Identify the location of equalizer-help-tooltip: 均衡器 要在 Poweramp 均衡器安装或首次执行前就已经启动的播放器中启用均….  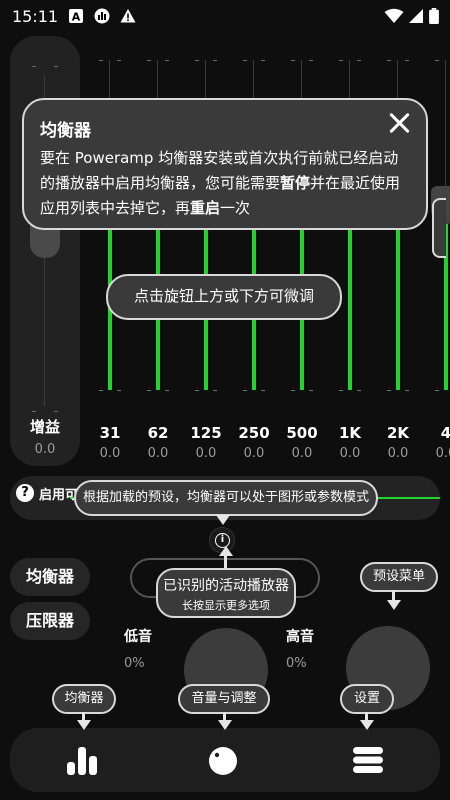
(225, 164).